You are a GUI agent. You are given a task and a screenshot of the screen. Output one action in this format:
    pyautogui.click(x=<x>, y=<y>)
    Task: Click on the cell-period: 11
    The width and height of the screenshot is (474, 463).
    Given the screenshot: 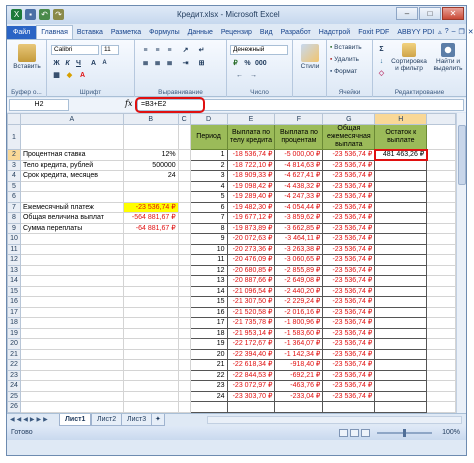 What is the action you would take?
    pyautogui.click(x=208, y=260)
    